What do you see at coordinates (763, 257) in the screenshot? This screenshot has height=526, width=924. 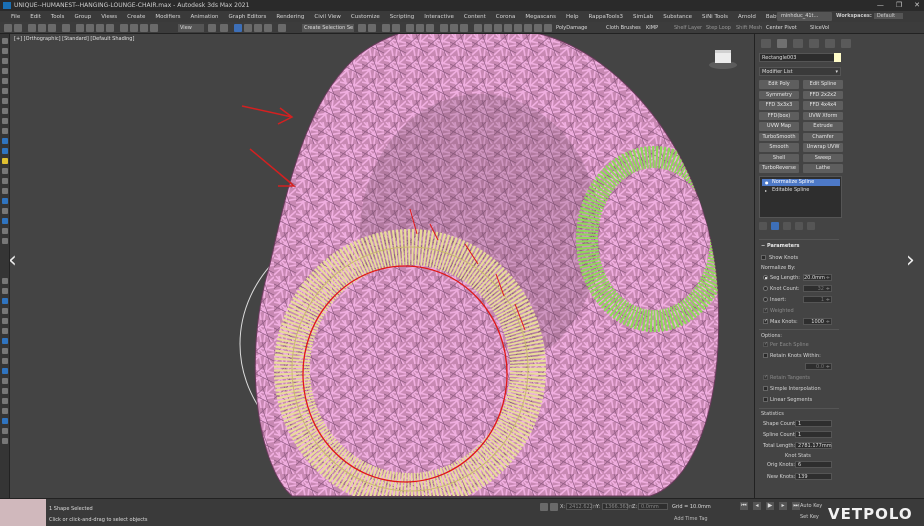 I see `show-knots-checkbox` at bounding box center [763, 257].